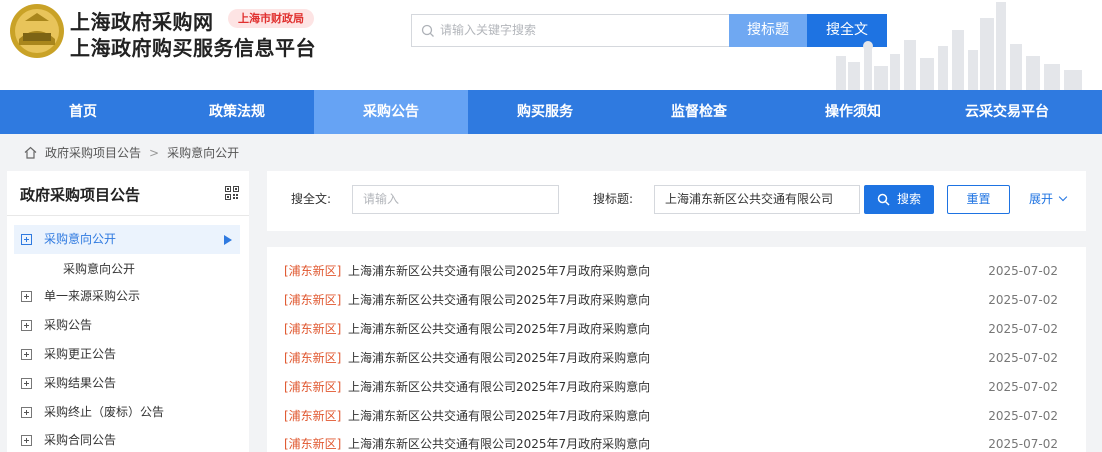 The width and height of the screenshot is (1102, 452). Describe the element at coordinates (237, 112) in the screenshot. I see `nav-item-policy: 政策法规` at that location.